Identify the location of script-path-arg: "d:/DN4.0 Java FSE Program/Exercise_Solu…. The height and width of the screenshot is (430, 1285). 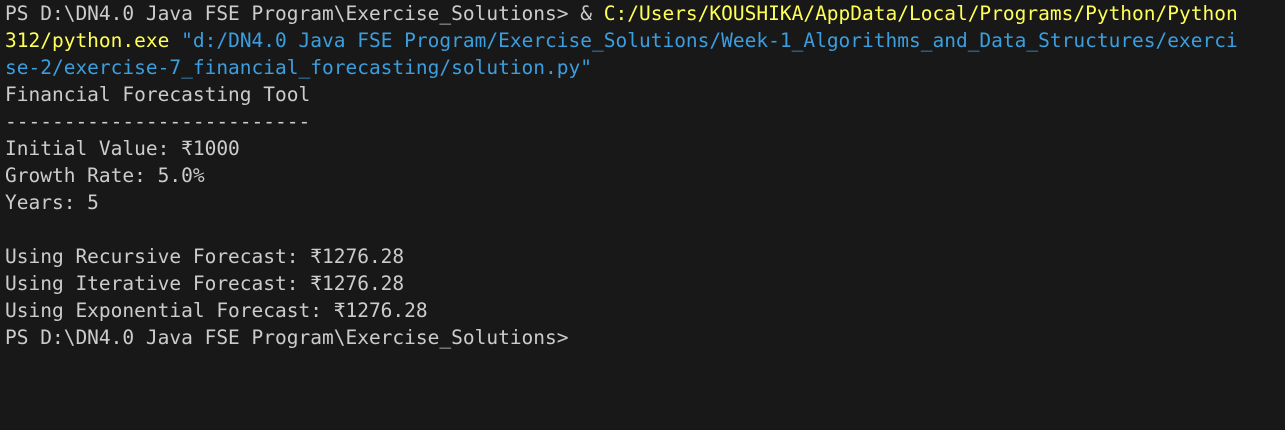
(703, 40).